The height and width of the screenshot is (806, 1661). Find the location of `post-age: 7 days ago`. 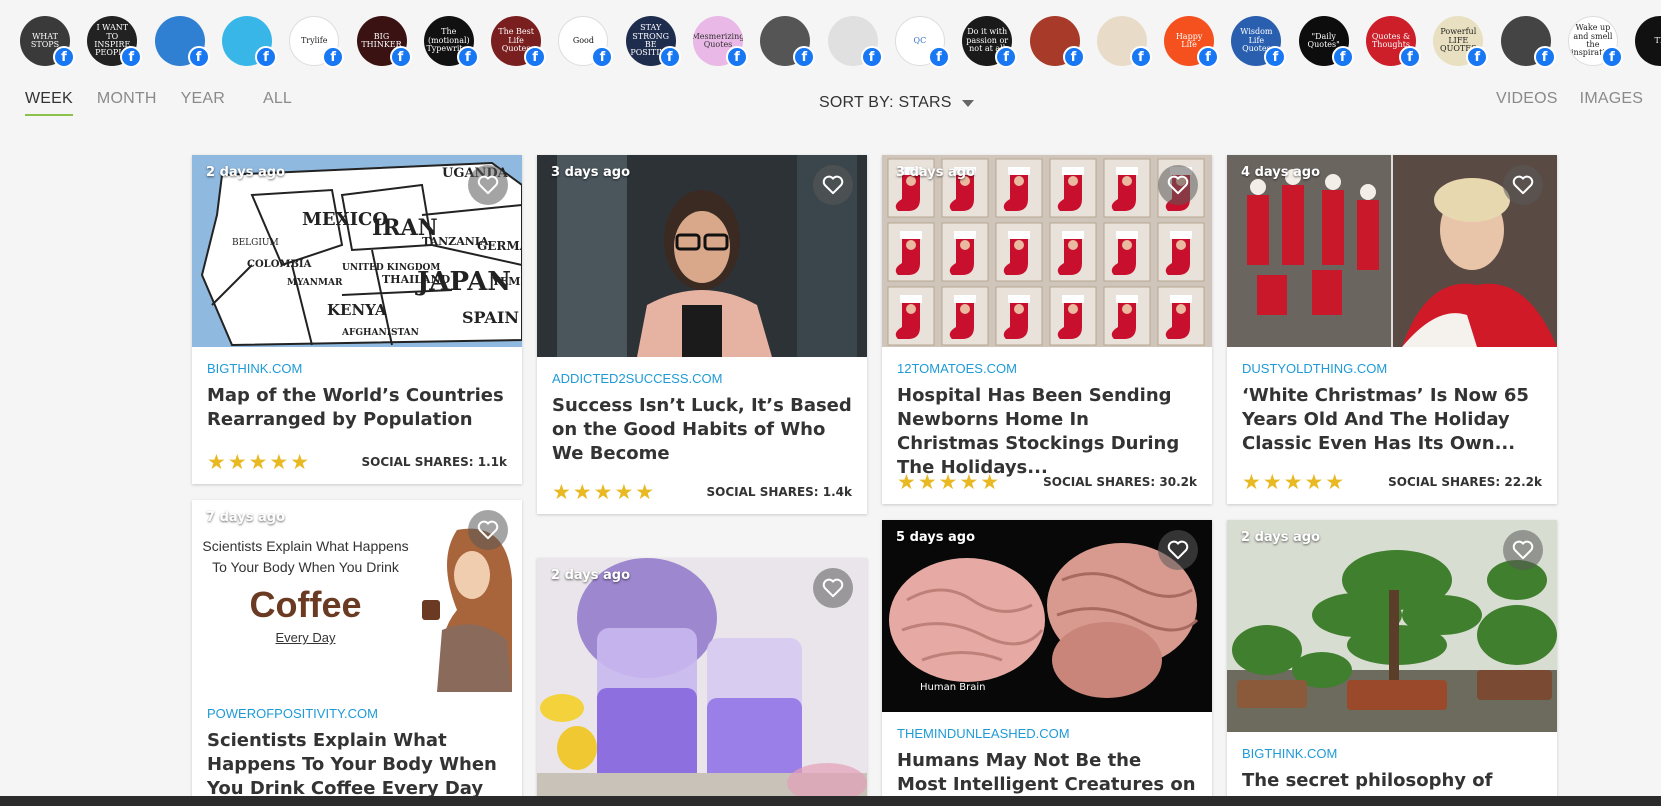

post-age: 7 days ago is located at coordinates (245, 517).